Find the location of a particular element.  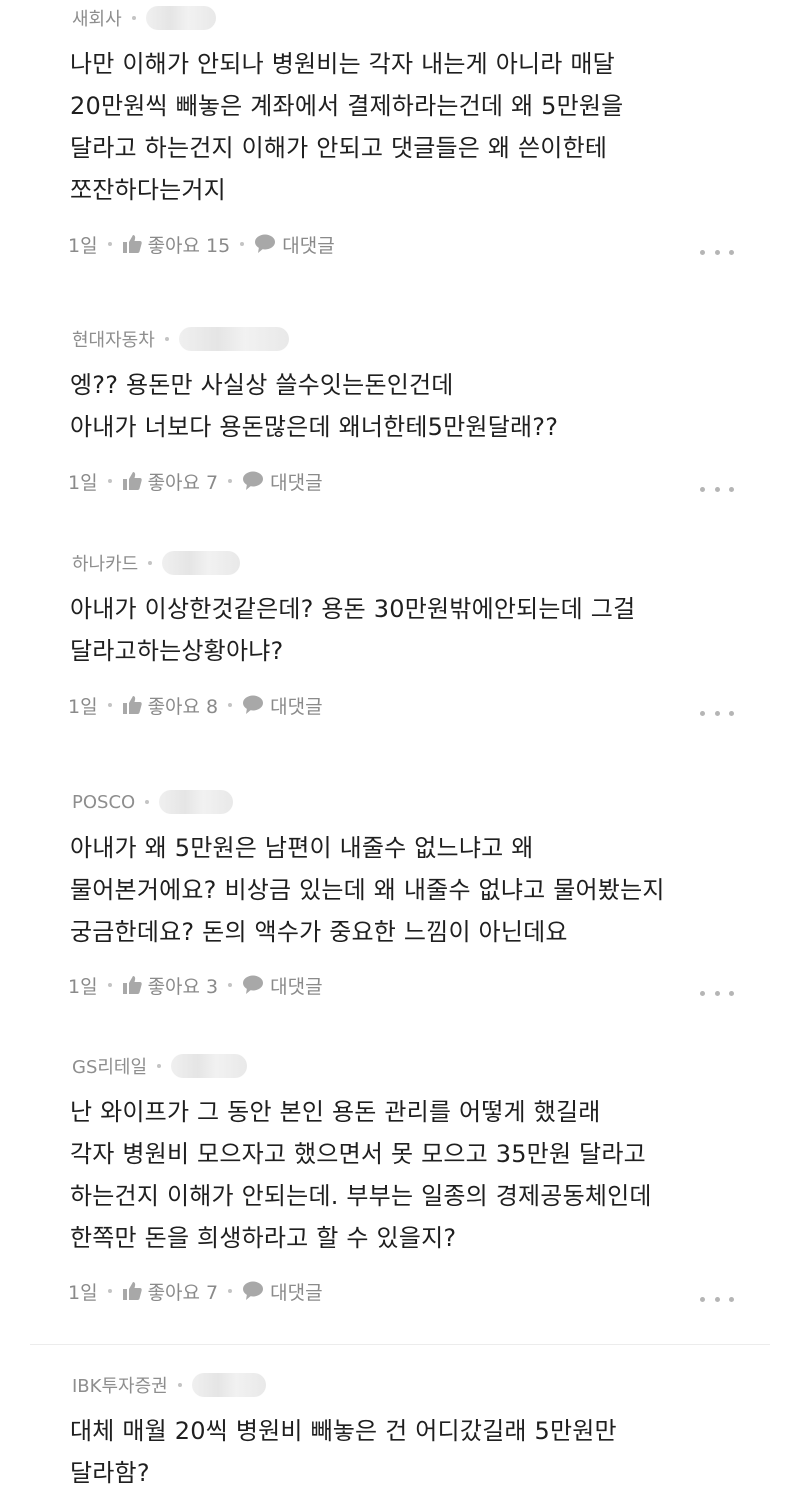

comment-line: 달라고하는상황아냐? is located at coordinates (177, 651).